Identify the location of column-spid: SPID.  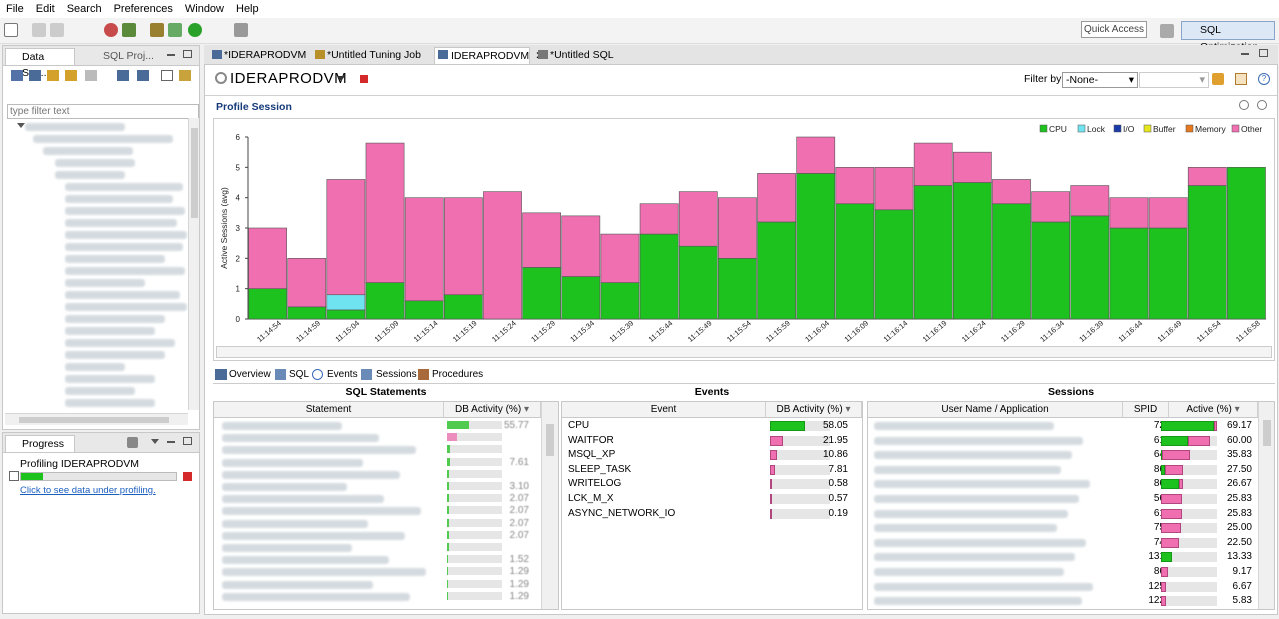
(1146, 410).